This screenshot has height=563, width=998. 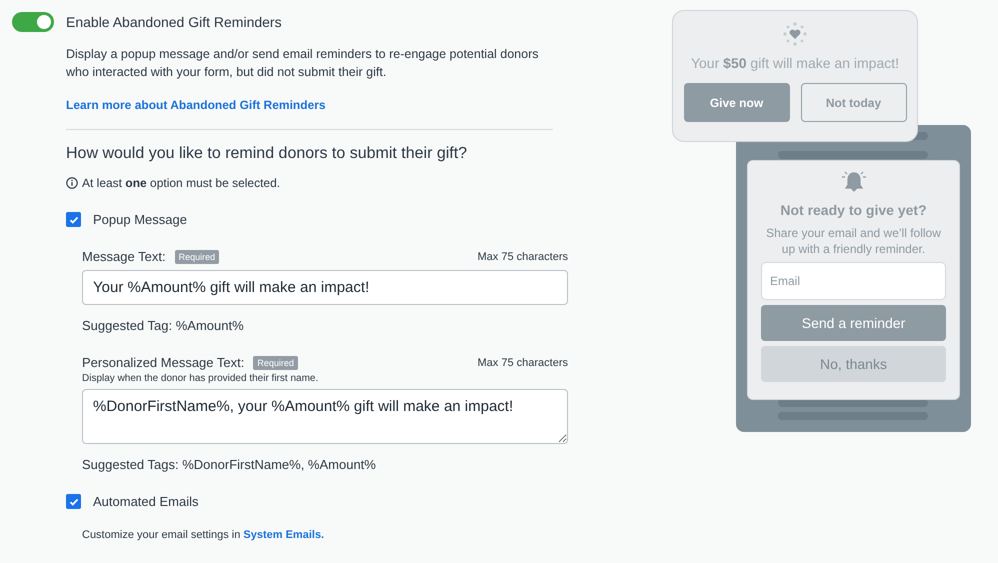 What do you see at coordinates (325, 464) in the screenshot?
I see `suggested-tags: Suggested Tags: %DonorFirstName%, %Amount%` at bounding box center [325, 464].